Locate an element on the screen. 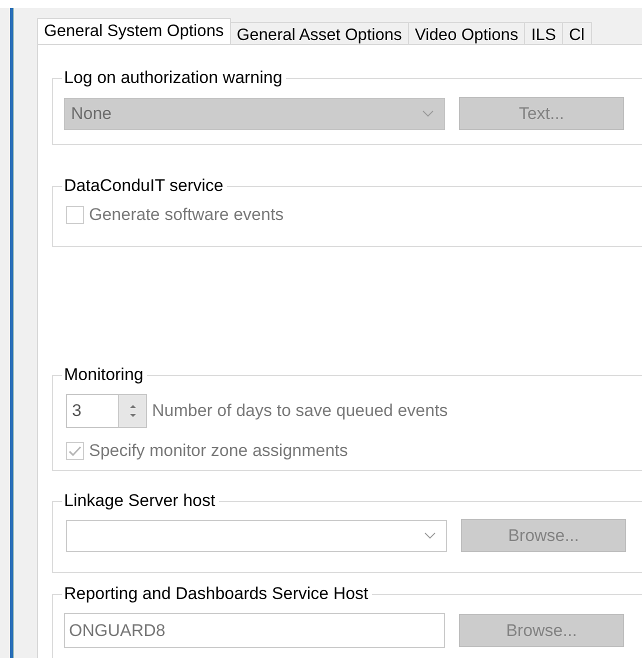  spin-label: Number of days to save queued events is located at coordinates (300, 411).